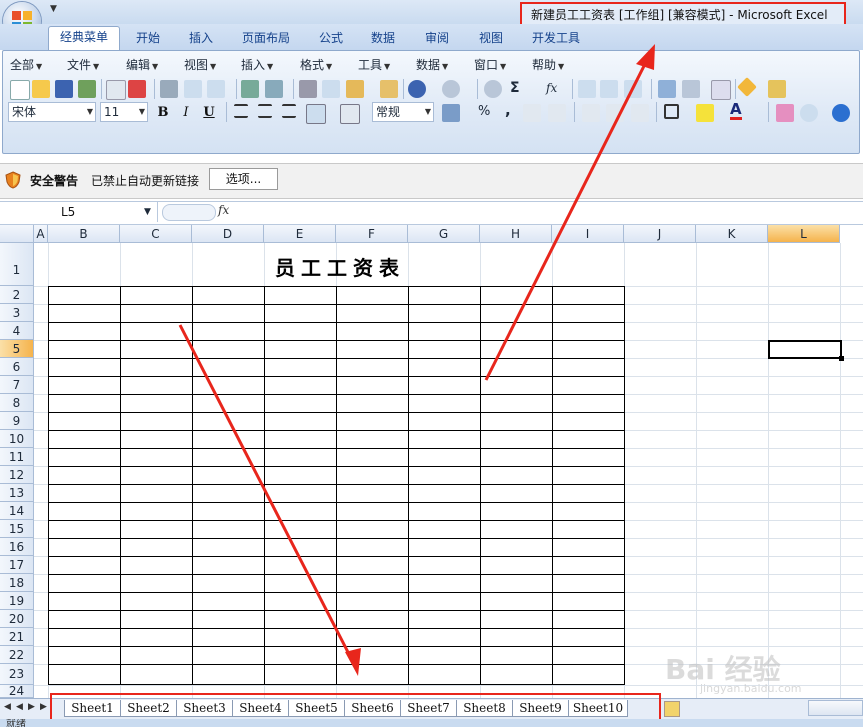 The image size is (863, 727). Describe the element at coordinates (331, 39) in the screenshot. I see `tab-formulas: 公式` at that location.